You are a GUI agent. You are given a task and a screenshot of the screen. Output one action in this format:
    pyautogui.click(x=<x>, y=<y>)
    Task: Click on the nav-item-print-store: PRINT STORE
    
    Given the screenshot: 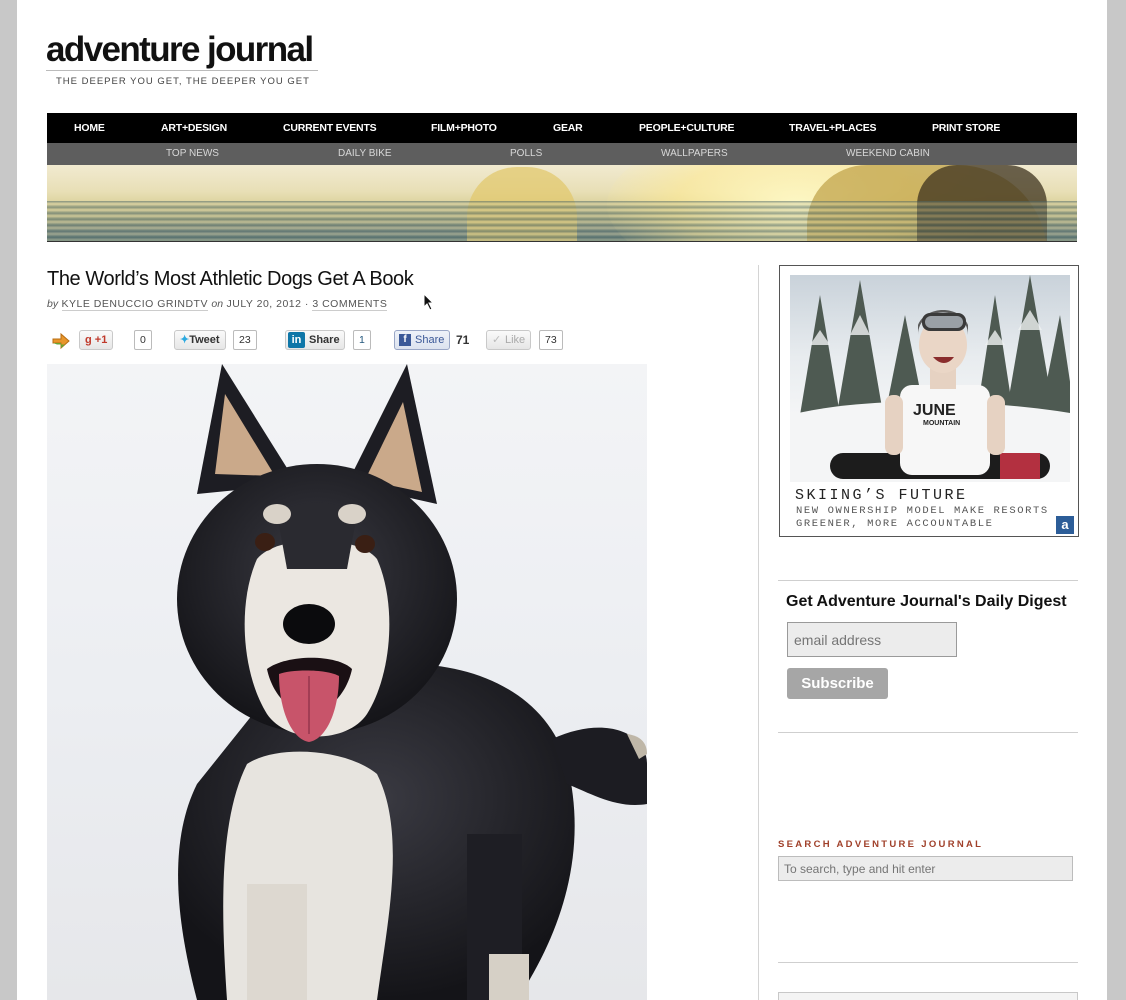 What is the action you would take?
    pyautogui.click(x=966, y=128)
    